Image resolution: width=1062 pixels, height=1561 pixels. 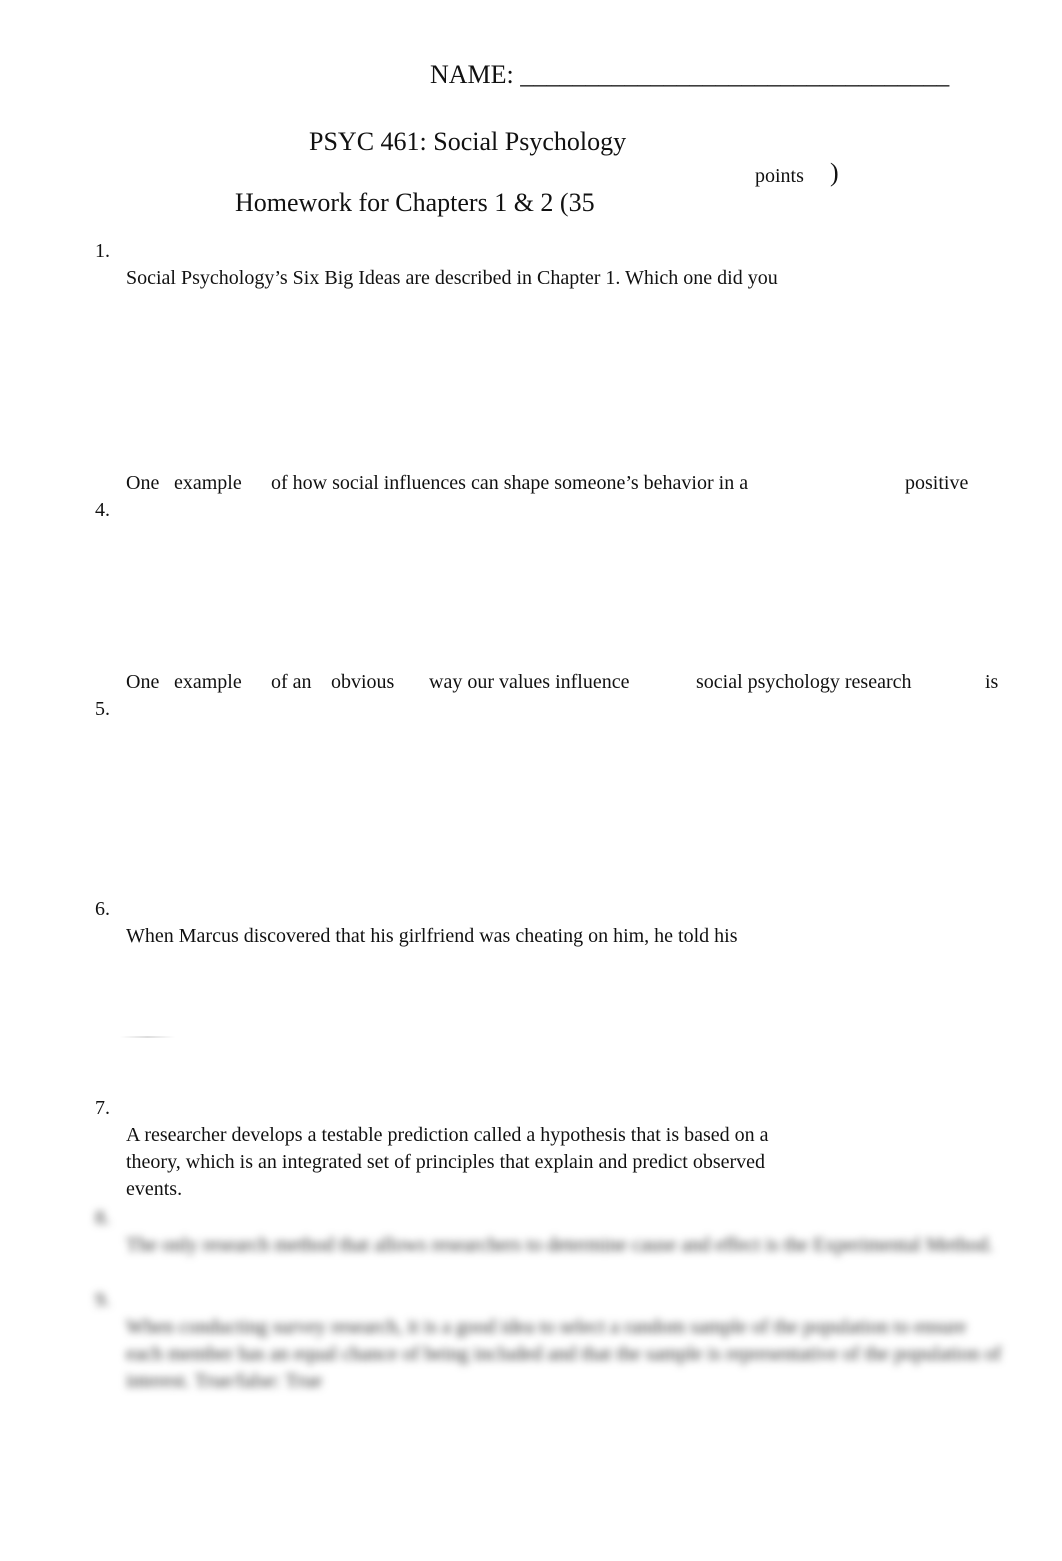 I want to click on question-text-segment: obvious, so click(x=363, y=682).